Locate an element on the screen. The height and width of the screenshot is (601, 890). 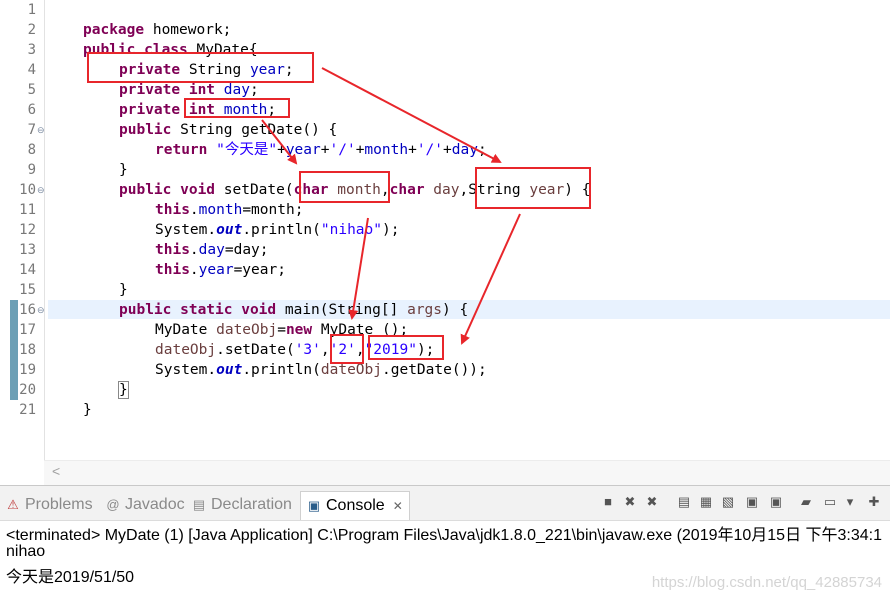
console-line: nihao is located at coordinates (26, 551).